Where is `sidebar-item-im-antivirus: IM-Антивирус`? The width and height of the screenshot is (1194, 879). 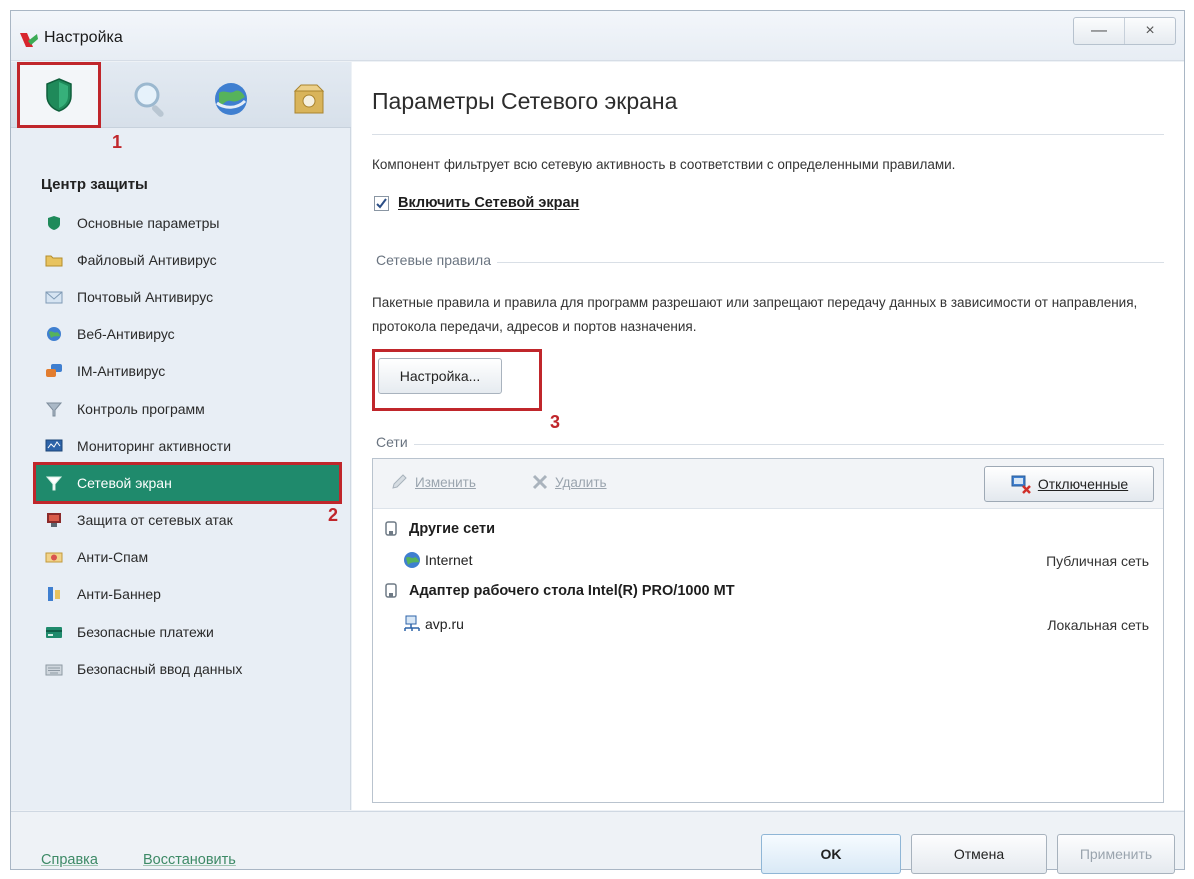
sidebar-item-im-antivirus: IM-Антивирус is located at coordinates (190, 371).